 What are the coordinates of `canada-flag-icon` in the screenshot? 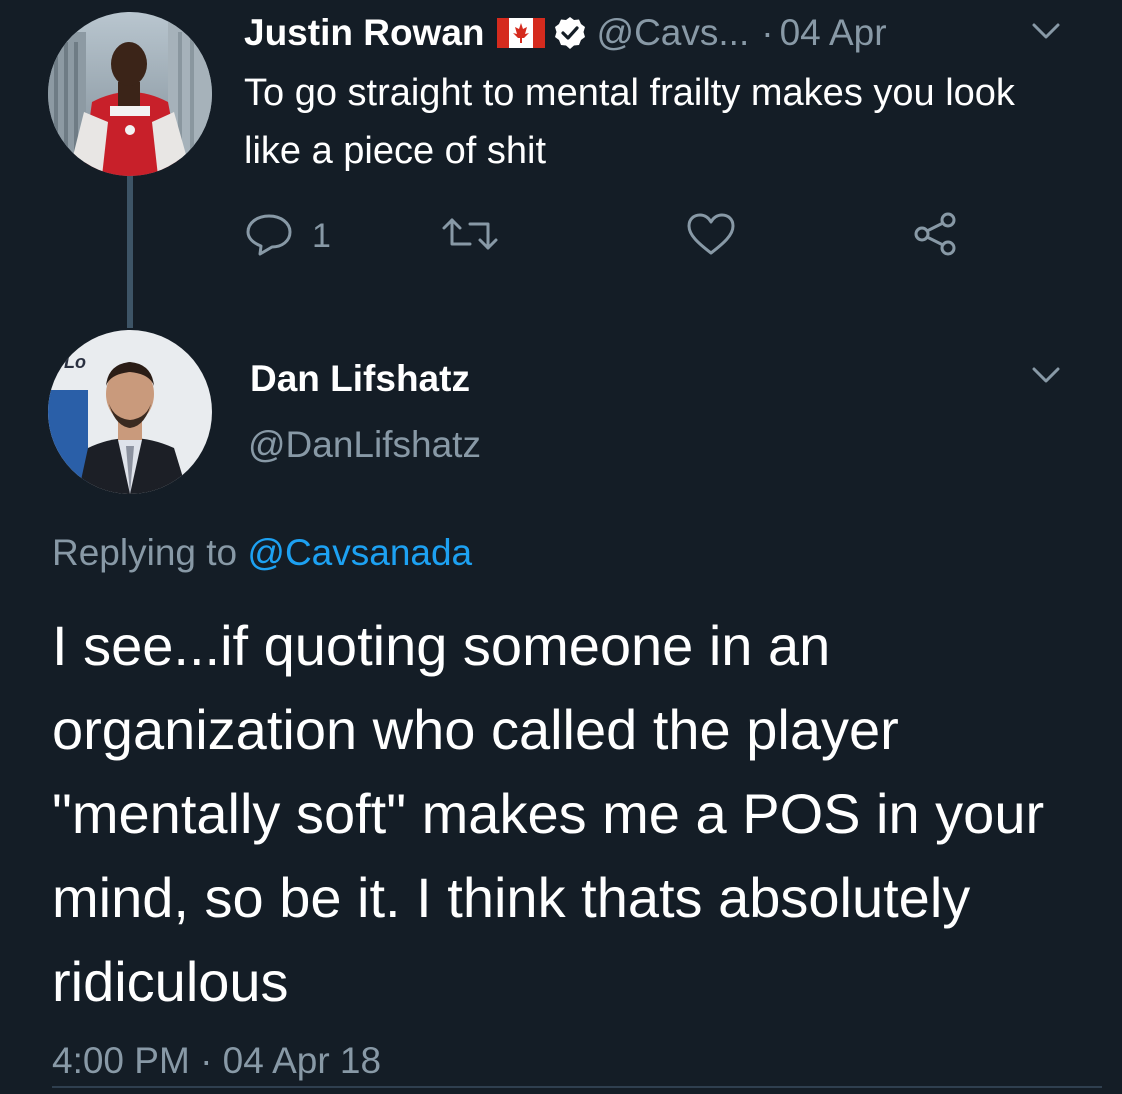 It's located at (520, 33).